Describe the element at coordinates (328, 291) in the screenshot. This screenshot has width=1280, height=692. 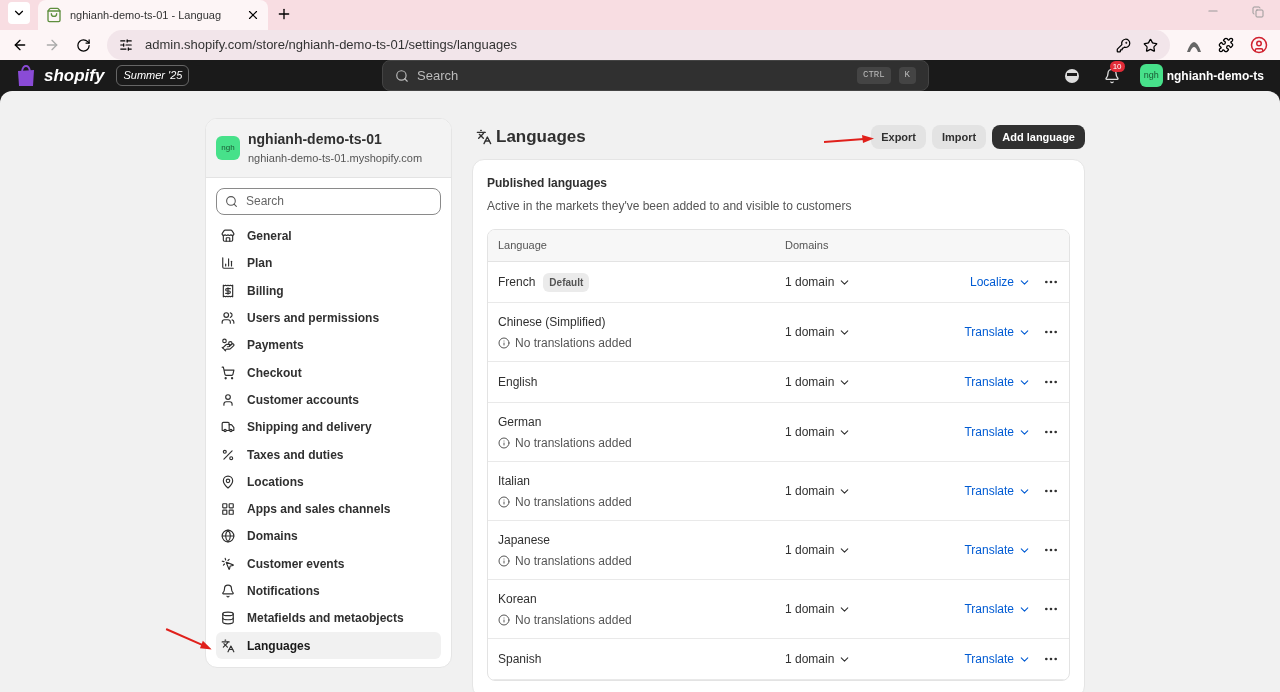
I see `sidebar-item: Billing` at that location.